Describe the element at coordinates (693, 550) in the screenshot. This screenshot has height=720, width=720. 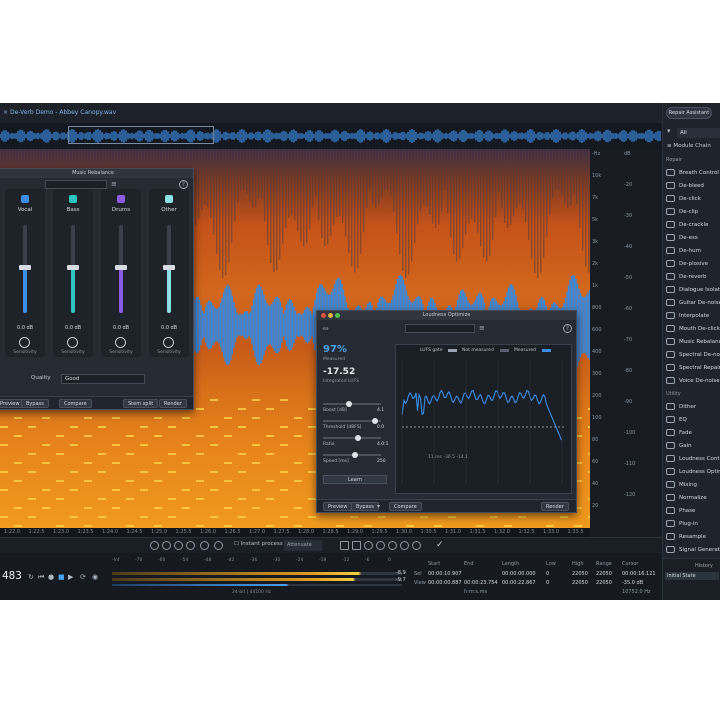
I see `module-item: Signal Generator` at that location.